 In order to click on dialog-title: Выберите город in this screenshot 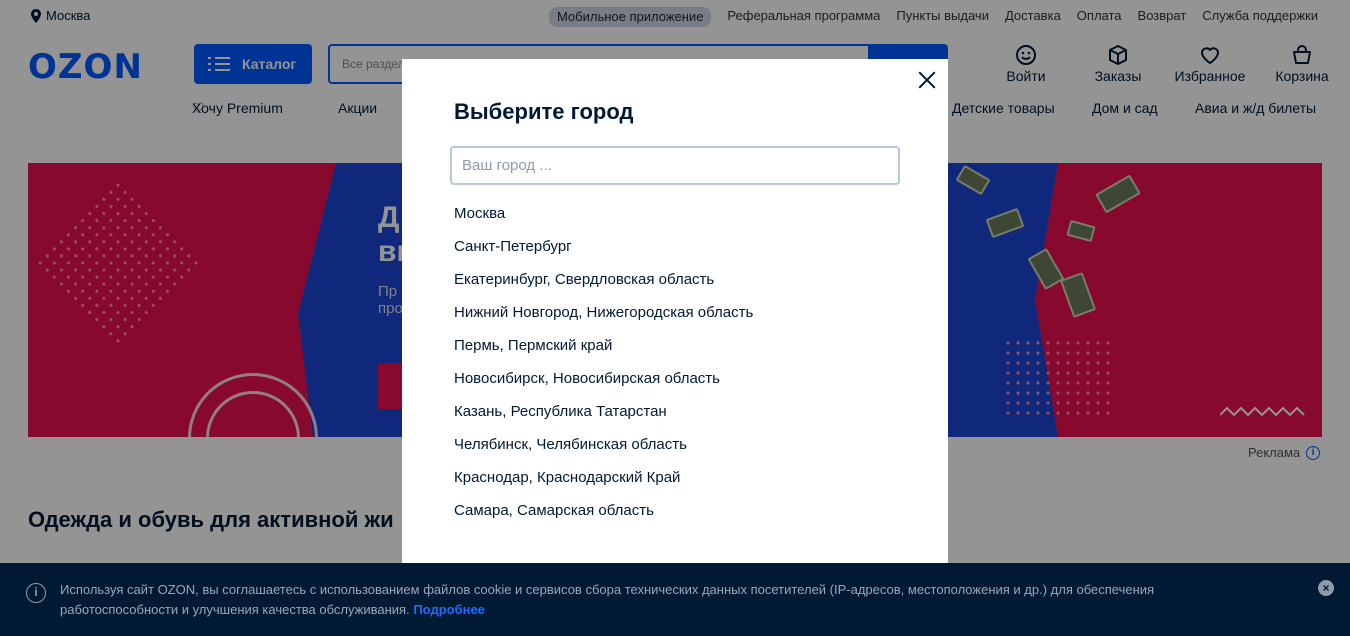, I will do `click(544, 111)`.